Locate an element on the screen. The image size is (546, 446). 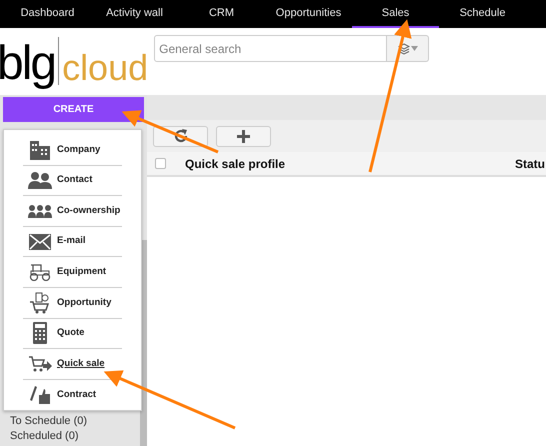
building-icon is located at coordinates (40, 150).